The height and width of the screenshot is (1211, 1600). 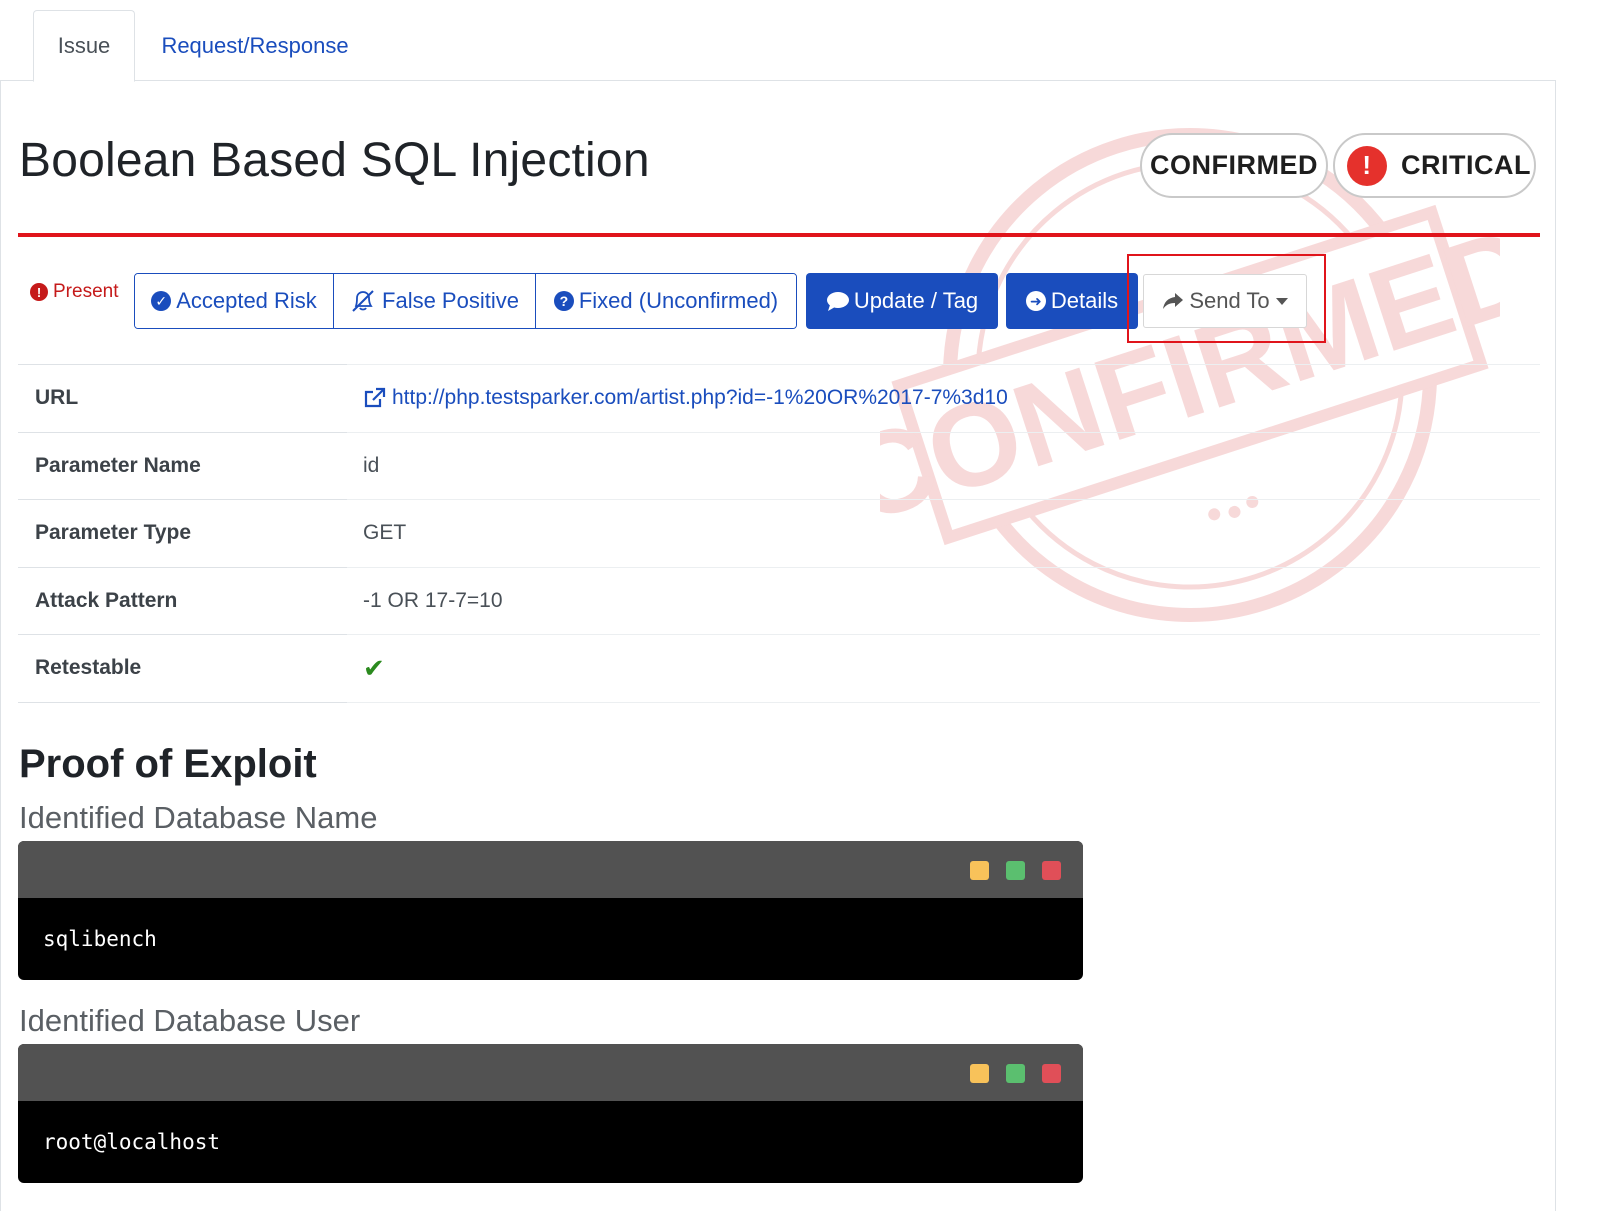 I want to click on false-positive-button: False Positive, so click(x=435, y=301).